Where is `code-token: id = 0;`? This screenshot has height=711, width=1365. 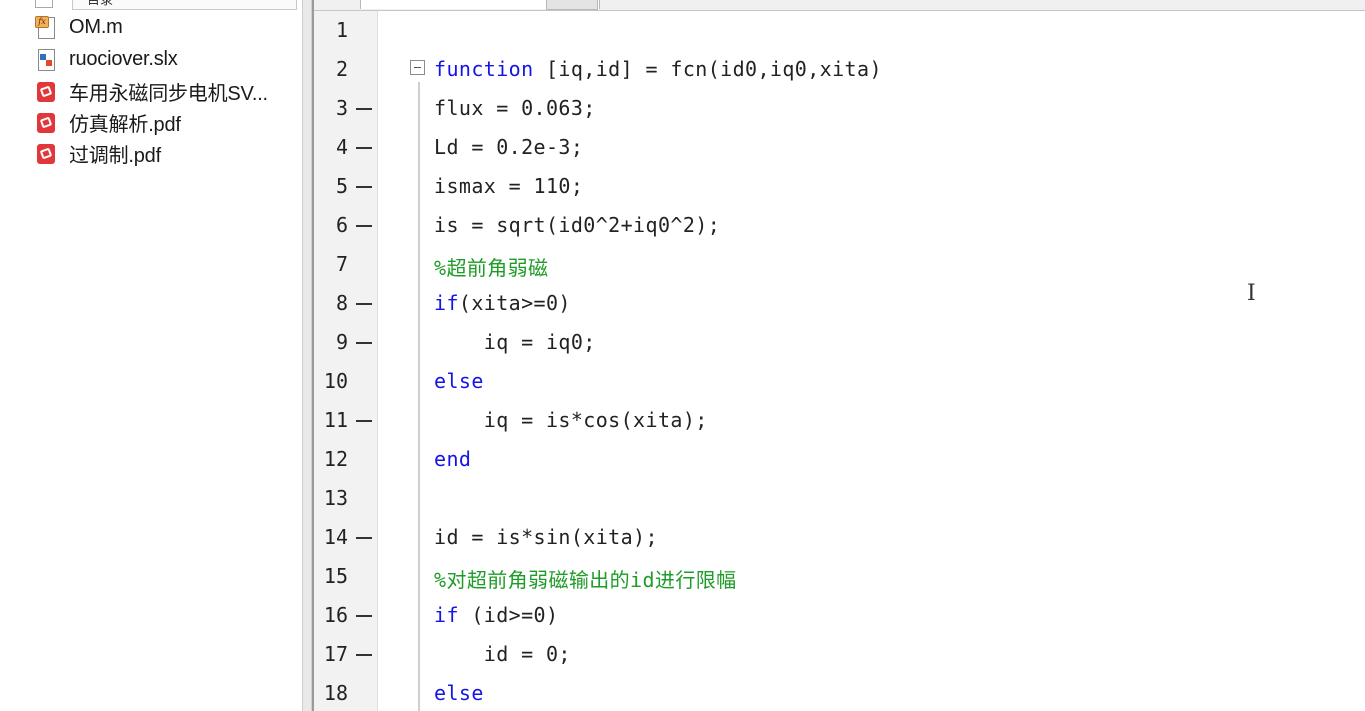
code-token: id = 0; is located at coordinates (502, 654).